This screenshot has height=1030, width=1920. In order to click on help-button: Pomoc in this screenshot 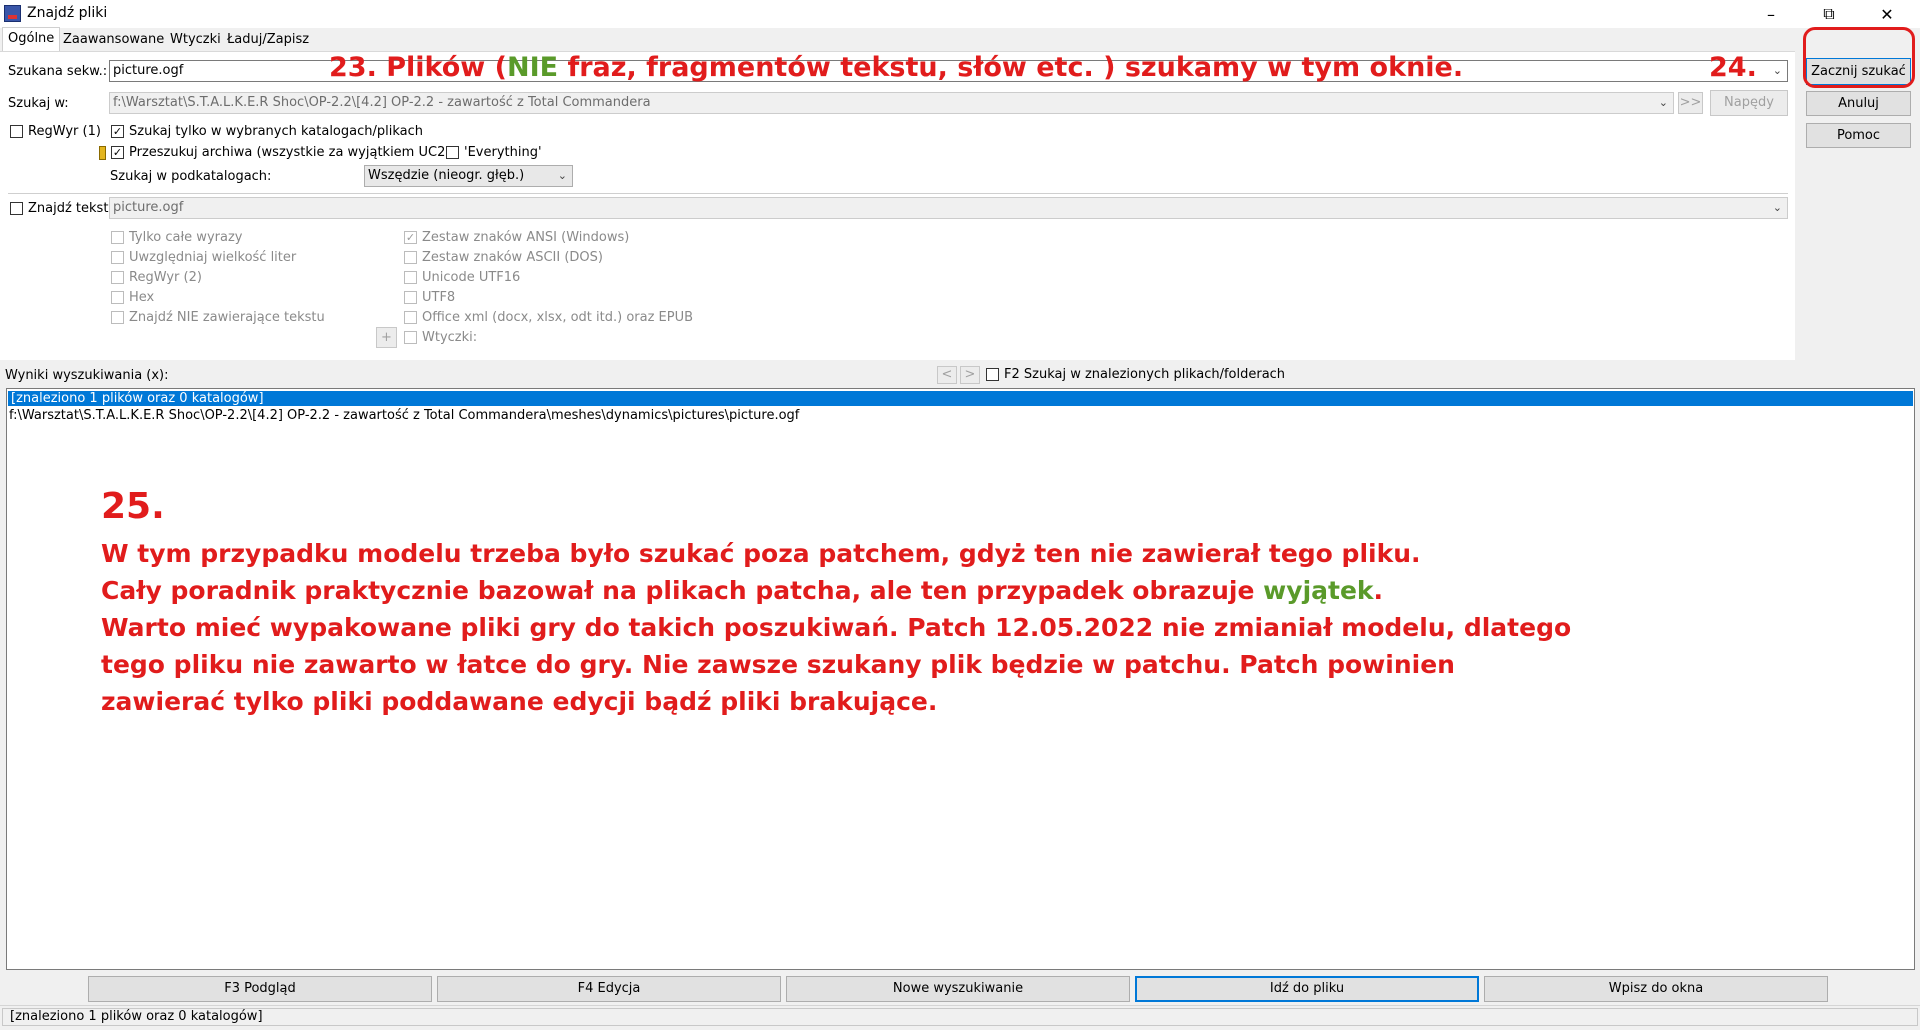, I will do `click(1858, 135)`.